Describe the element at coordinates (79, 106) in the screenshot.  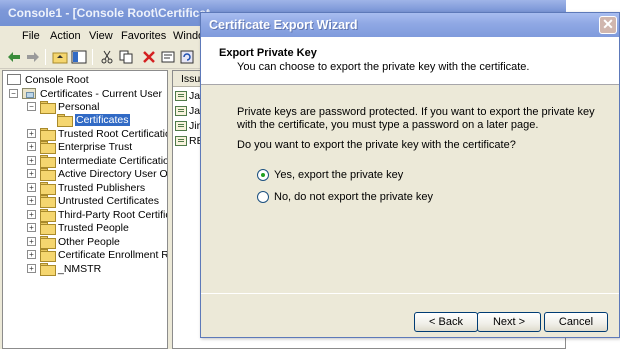
I see `tree-item-label: Personal` at that location.